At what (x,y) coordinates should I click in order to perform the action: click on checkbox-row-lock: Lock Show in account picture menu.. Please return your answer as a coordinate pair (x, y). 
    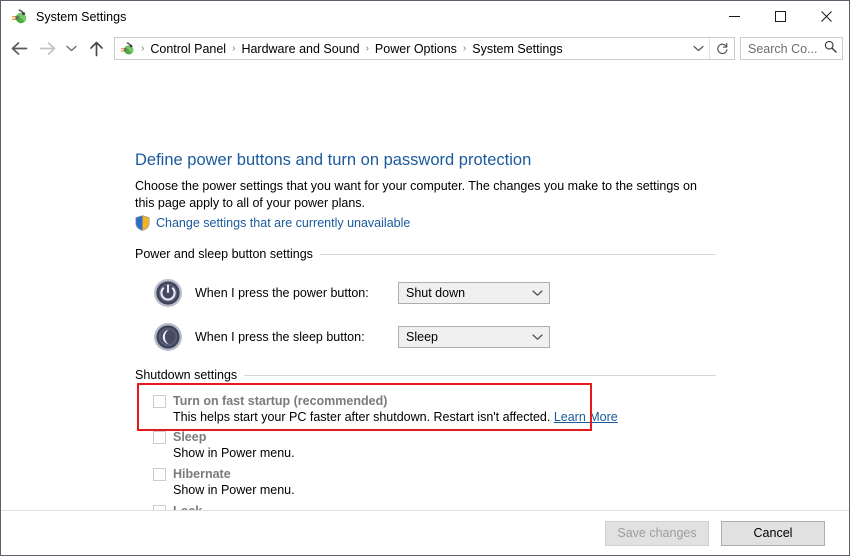
    Looking at the image, I should click on (248, 506).